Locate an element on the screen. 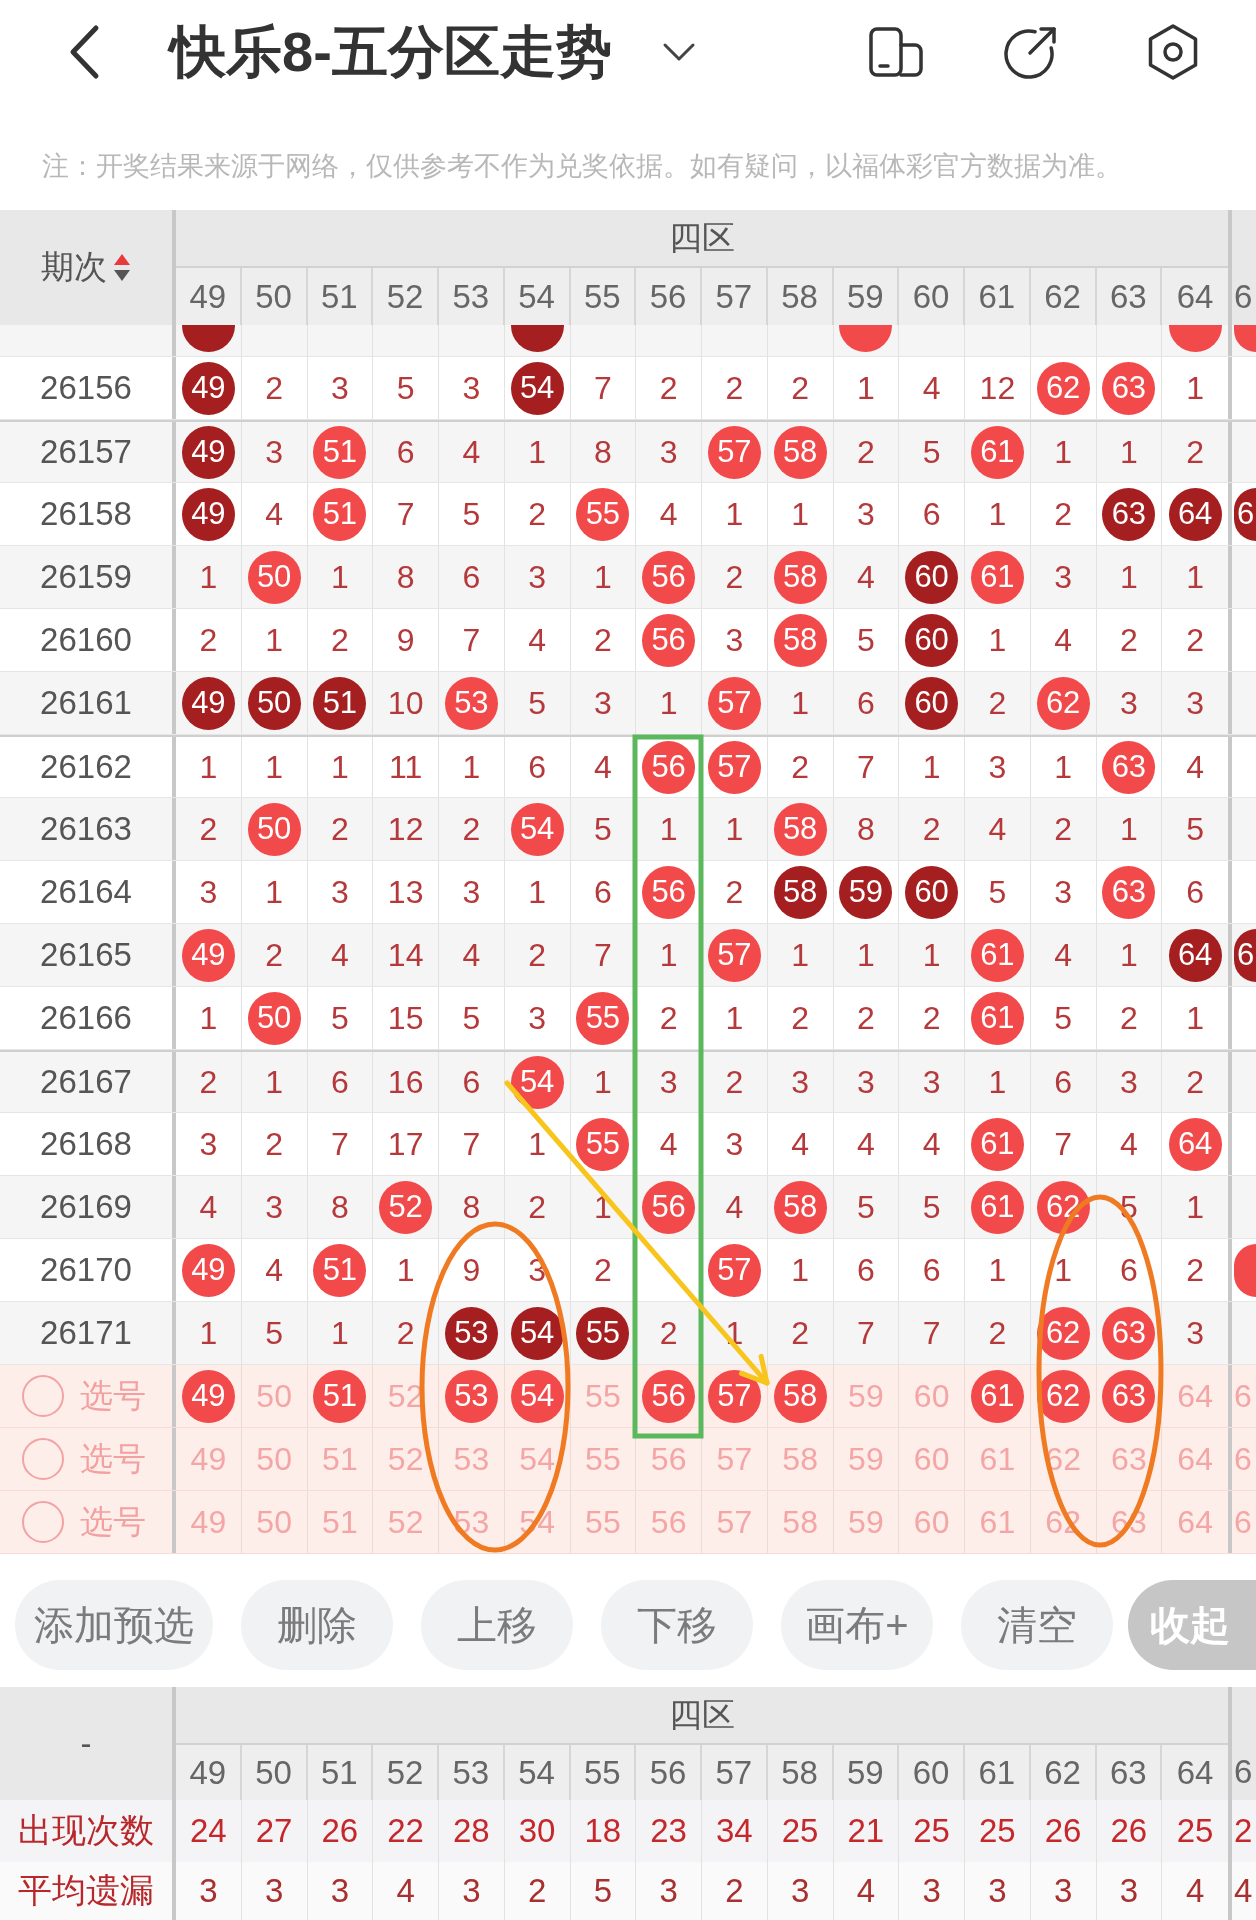  toolbar-button: 画布+ is located at coordinates (857, 1625).